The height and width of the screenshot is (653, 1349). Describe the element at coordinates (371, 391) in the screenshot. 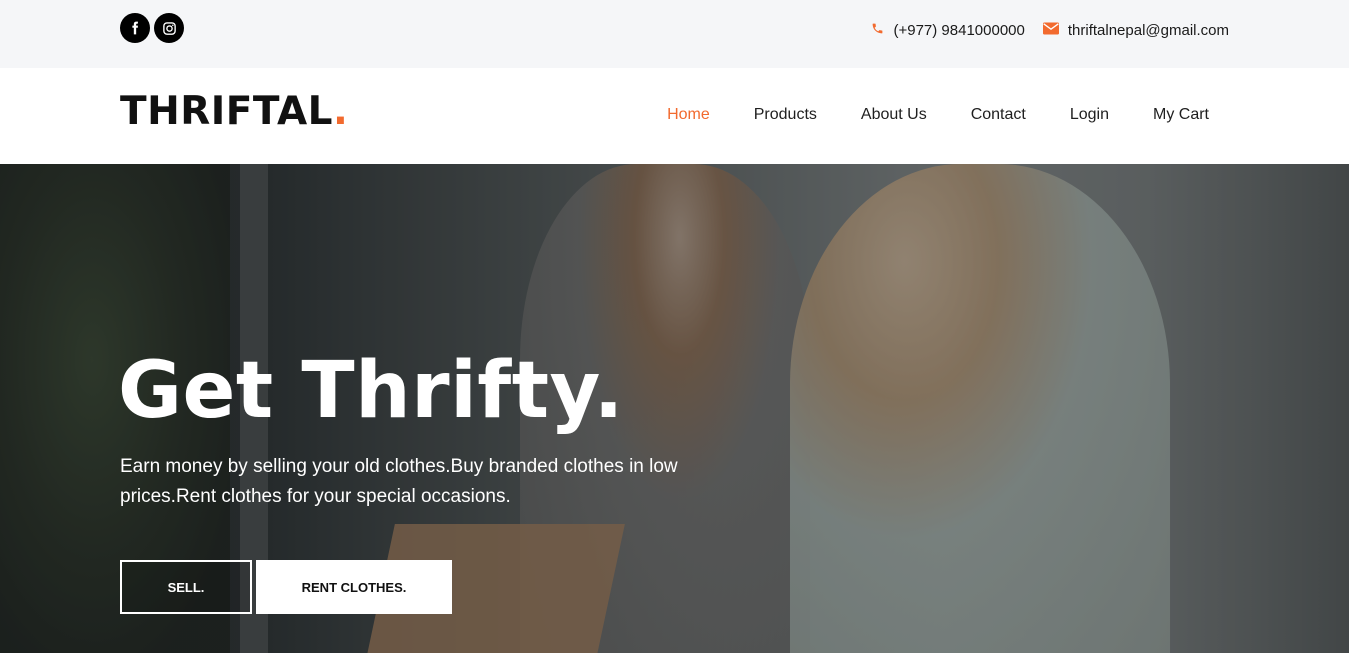

I see `hero-title: Get Thrifty.` at that location.